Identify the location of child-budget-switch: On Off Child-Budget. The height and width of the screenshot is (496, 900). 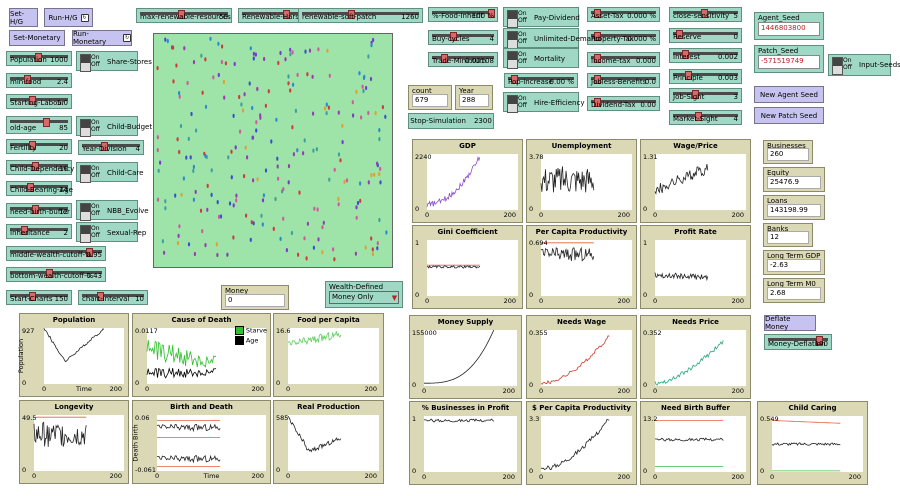
(114, 126).